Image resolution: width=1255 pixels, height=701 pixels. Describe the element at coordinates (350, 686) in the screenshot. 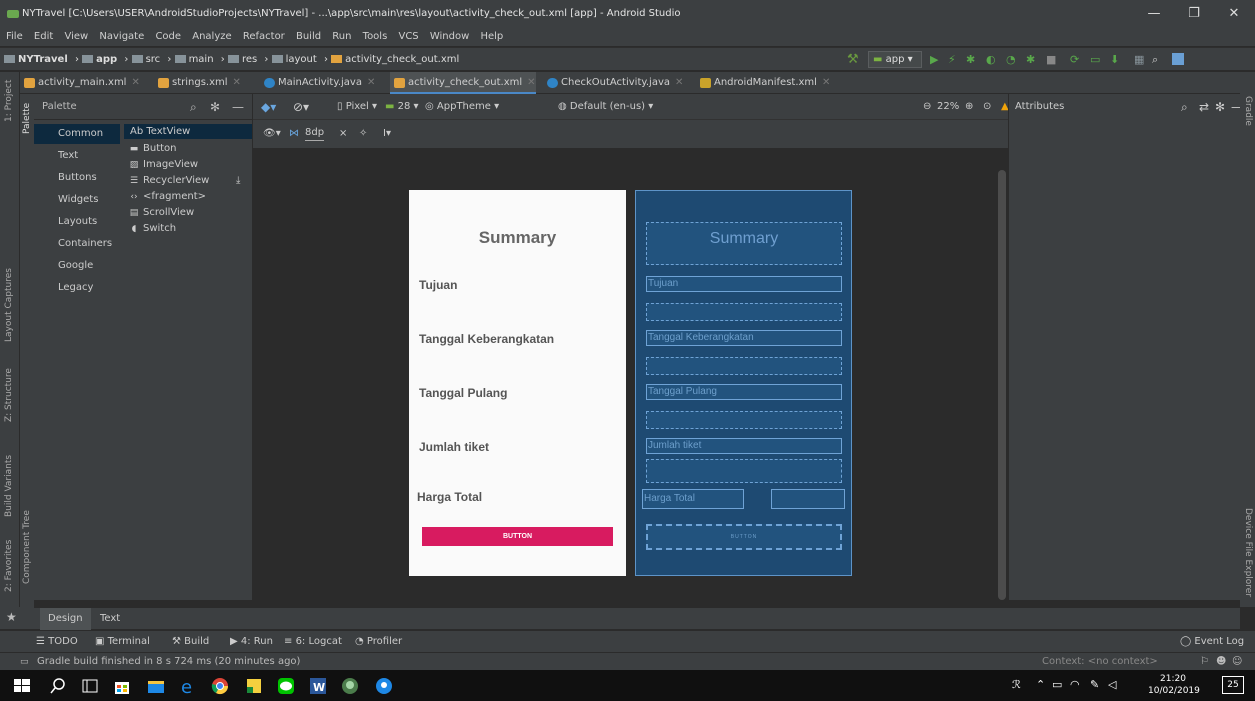

I see `android-studio-taskbar-icon` at that location.